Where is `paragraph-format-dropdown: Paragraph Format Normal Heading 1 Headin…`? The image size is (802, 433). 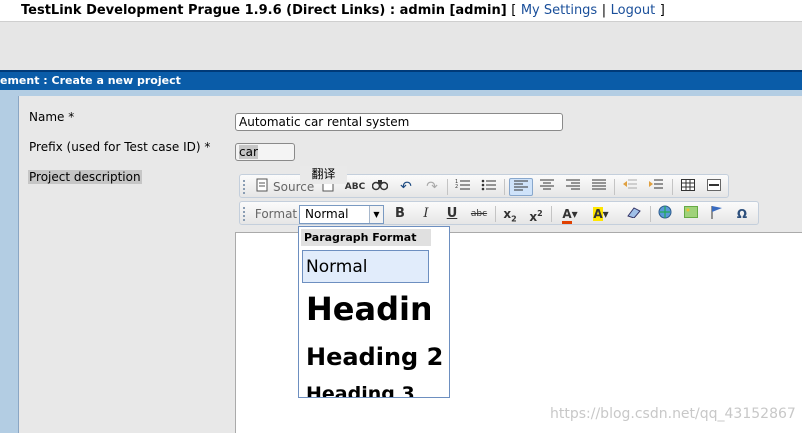
paragraph-format-dropdown: Paragraph Format Normal Heading 1 Headin… is located at coordinates (374, 312).